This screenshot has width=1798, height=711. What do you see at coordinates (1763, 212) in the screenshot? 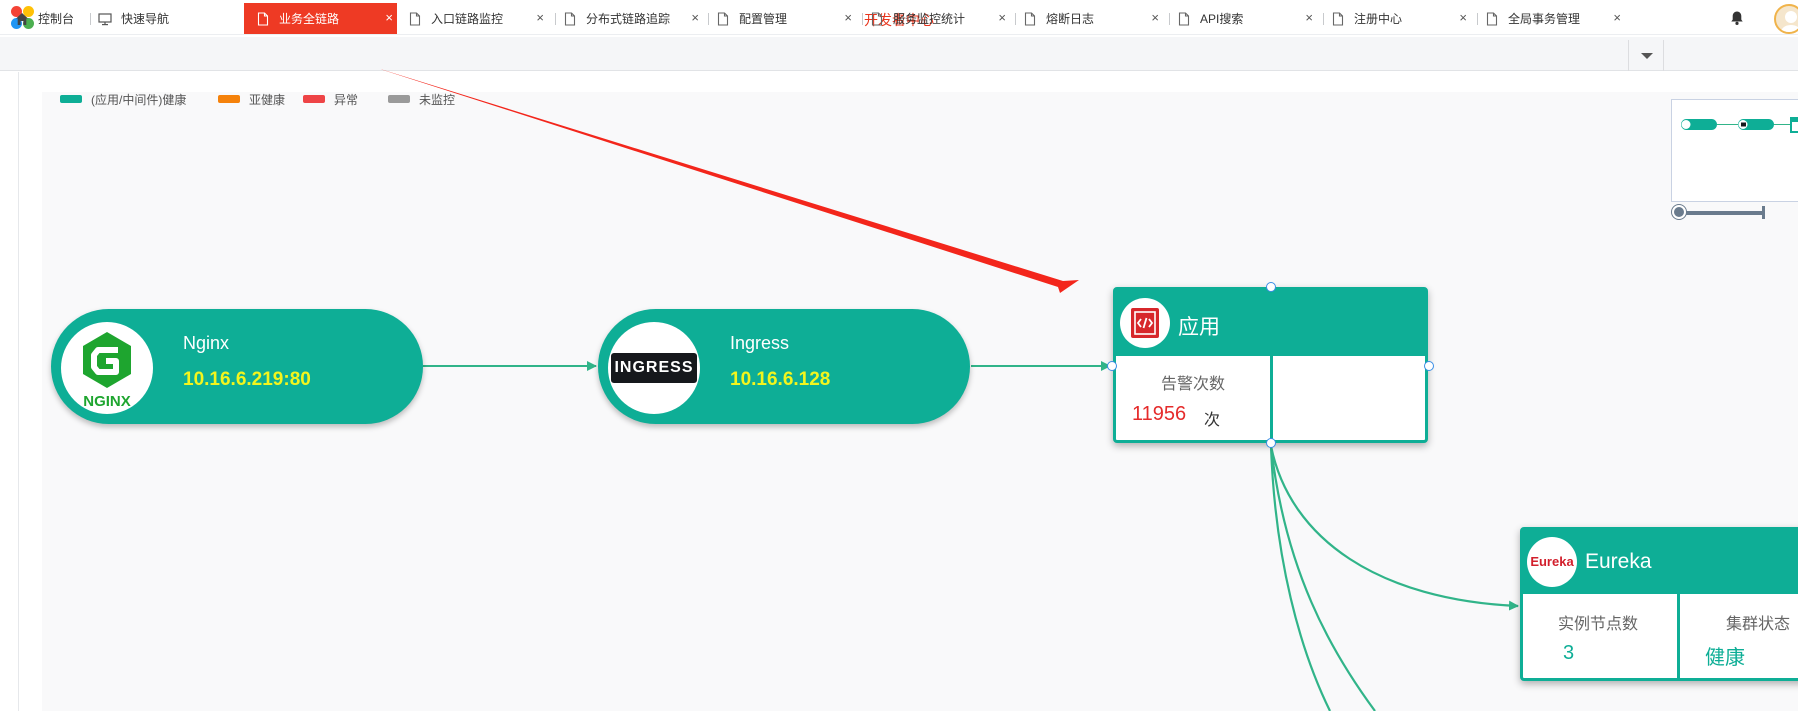
I see `zoom-slider-end` at bounding box center [1763, 212].